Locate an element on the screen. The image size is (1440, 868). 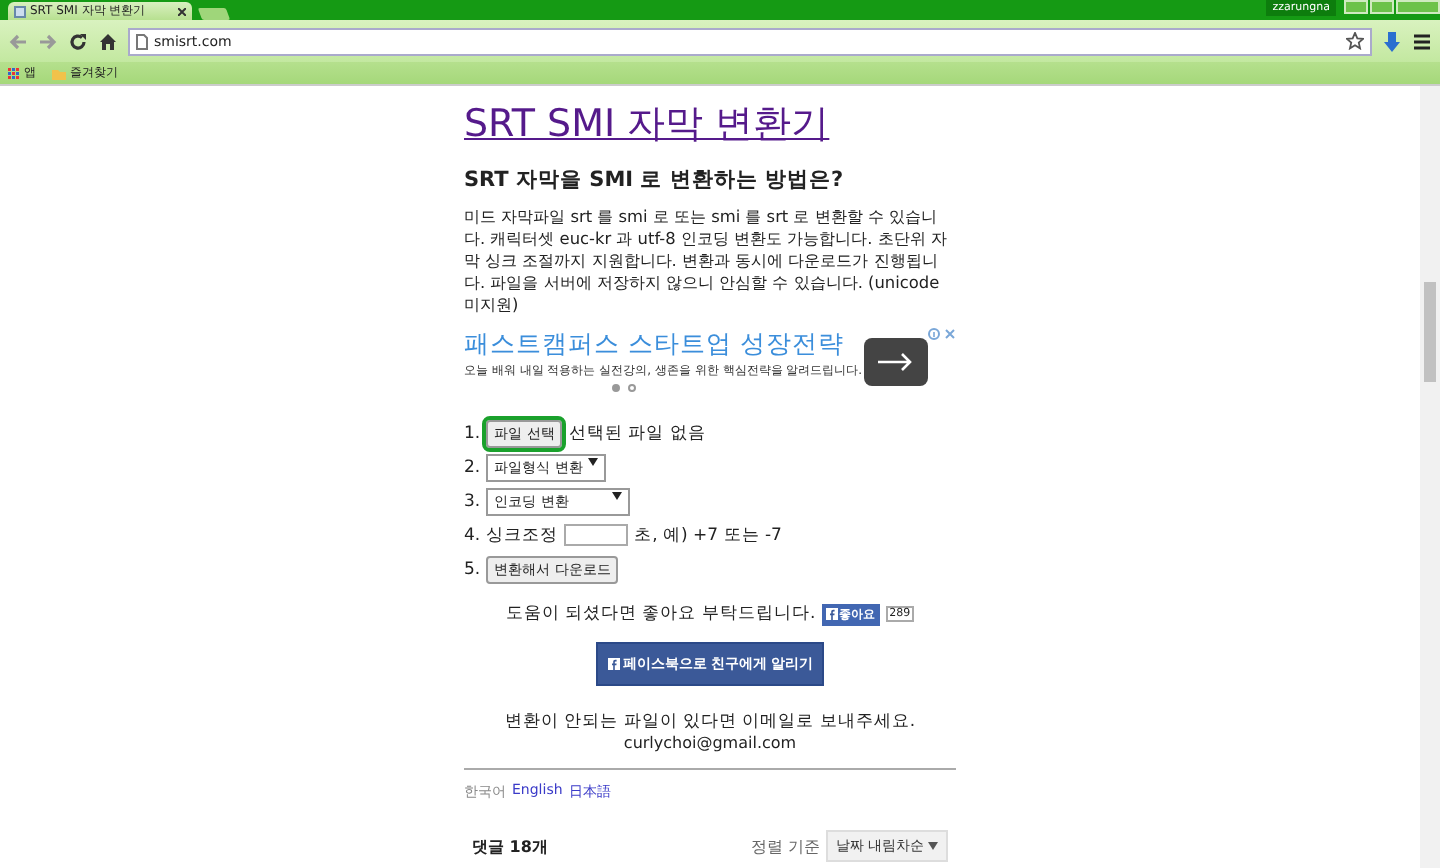
reload-icon is located at coordinates (78, 41).